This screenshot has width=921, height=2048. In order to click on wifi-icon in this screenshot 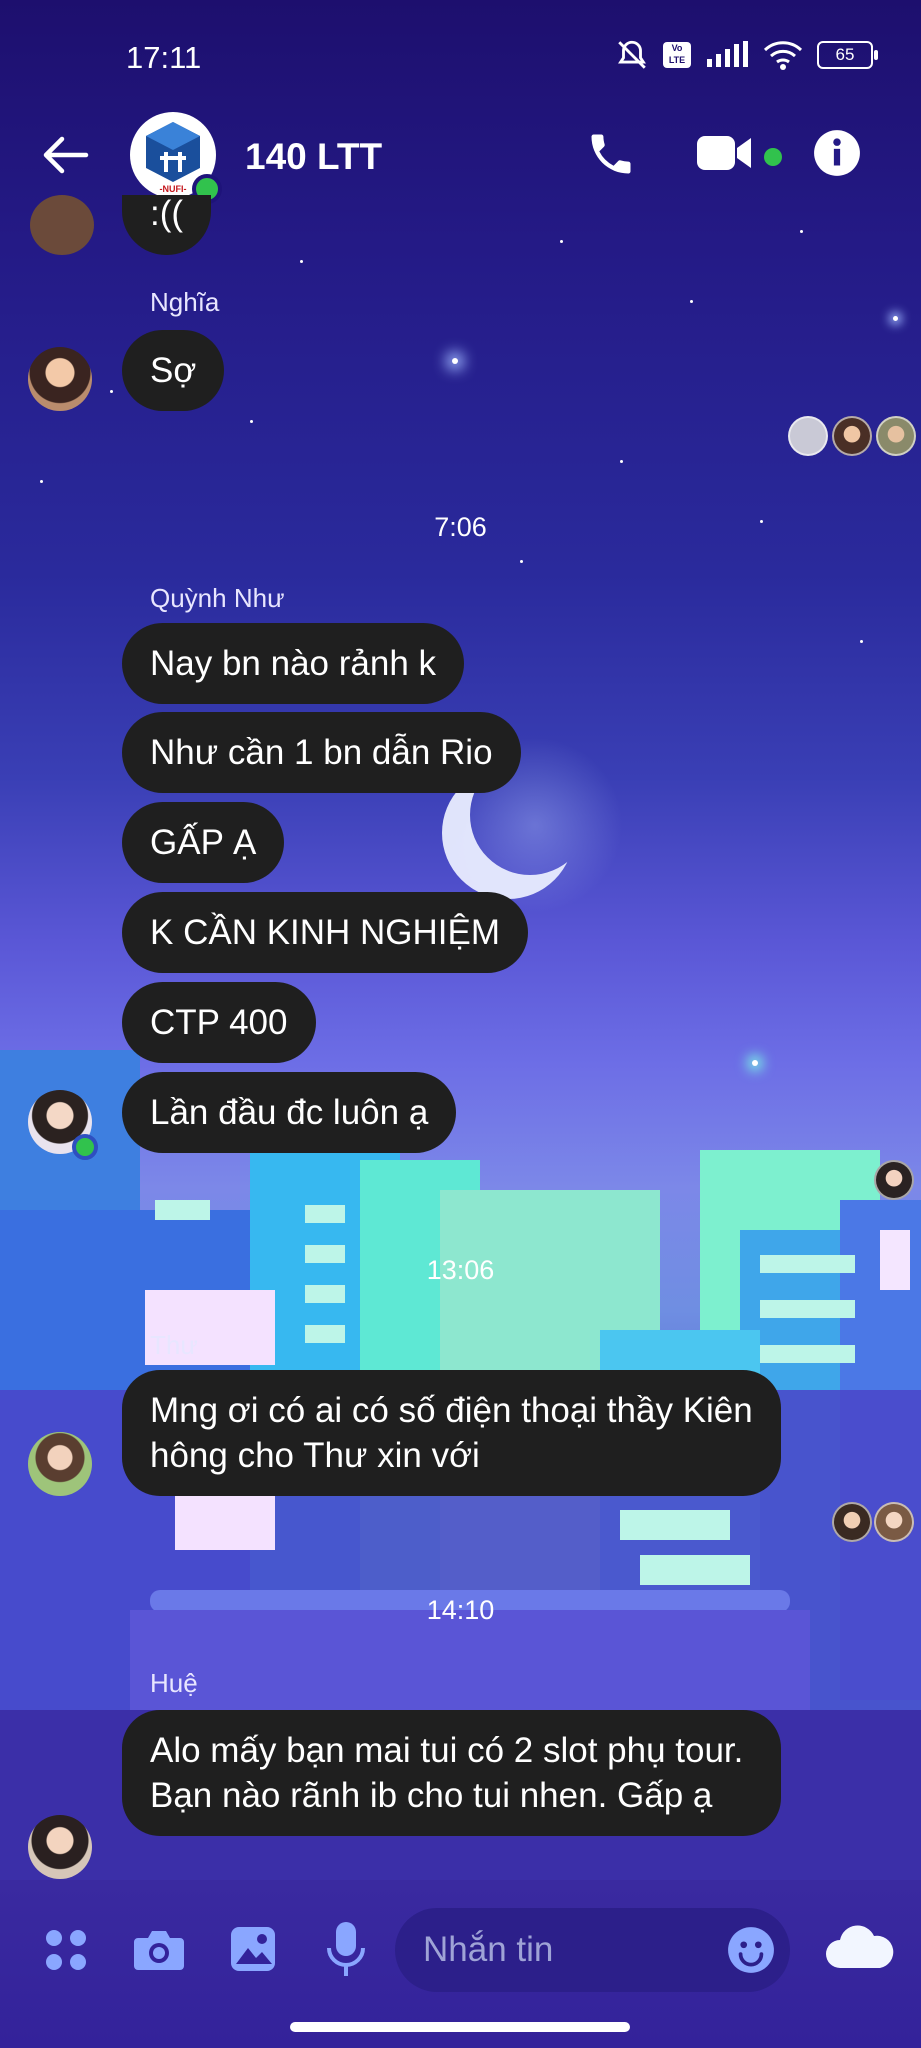, I will do `click(783, 55)`.